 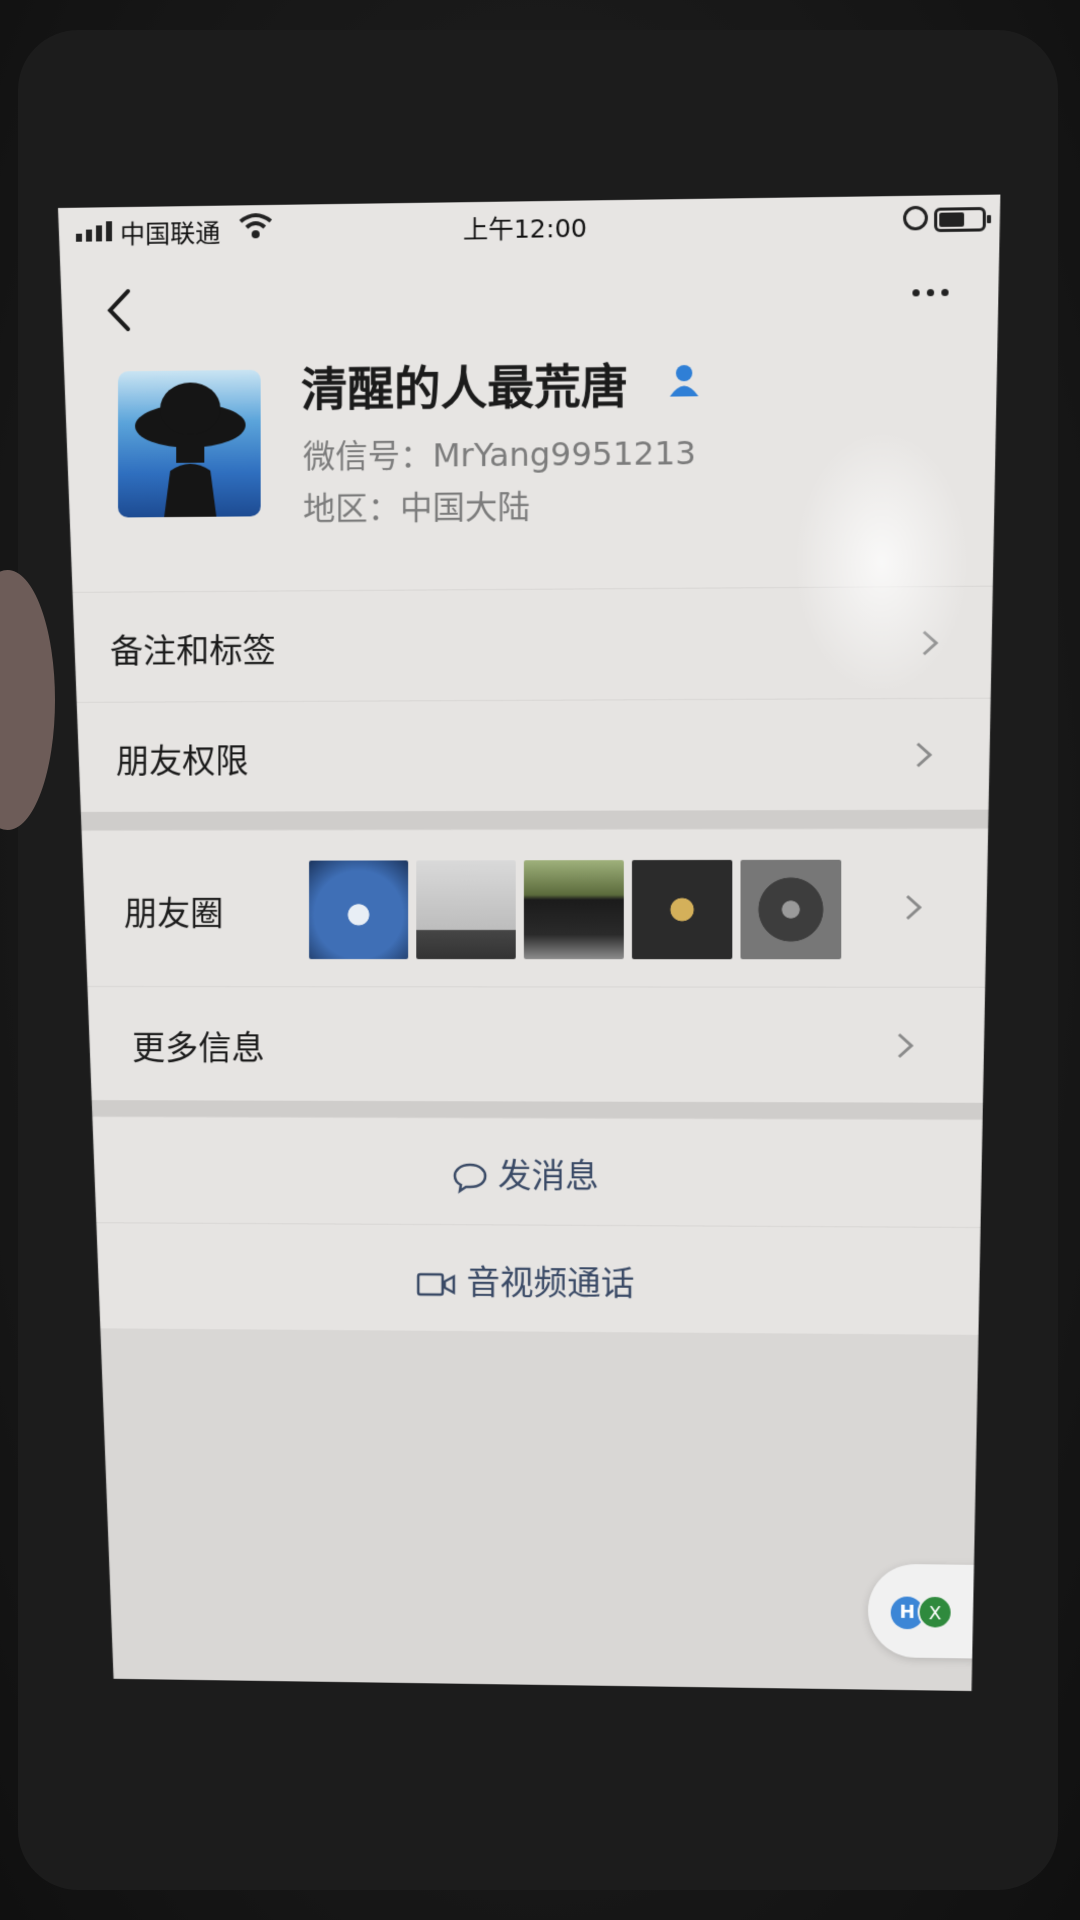 I want to click on remarks-tags-label: 备注和标签, so click(x=193, y=648).